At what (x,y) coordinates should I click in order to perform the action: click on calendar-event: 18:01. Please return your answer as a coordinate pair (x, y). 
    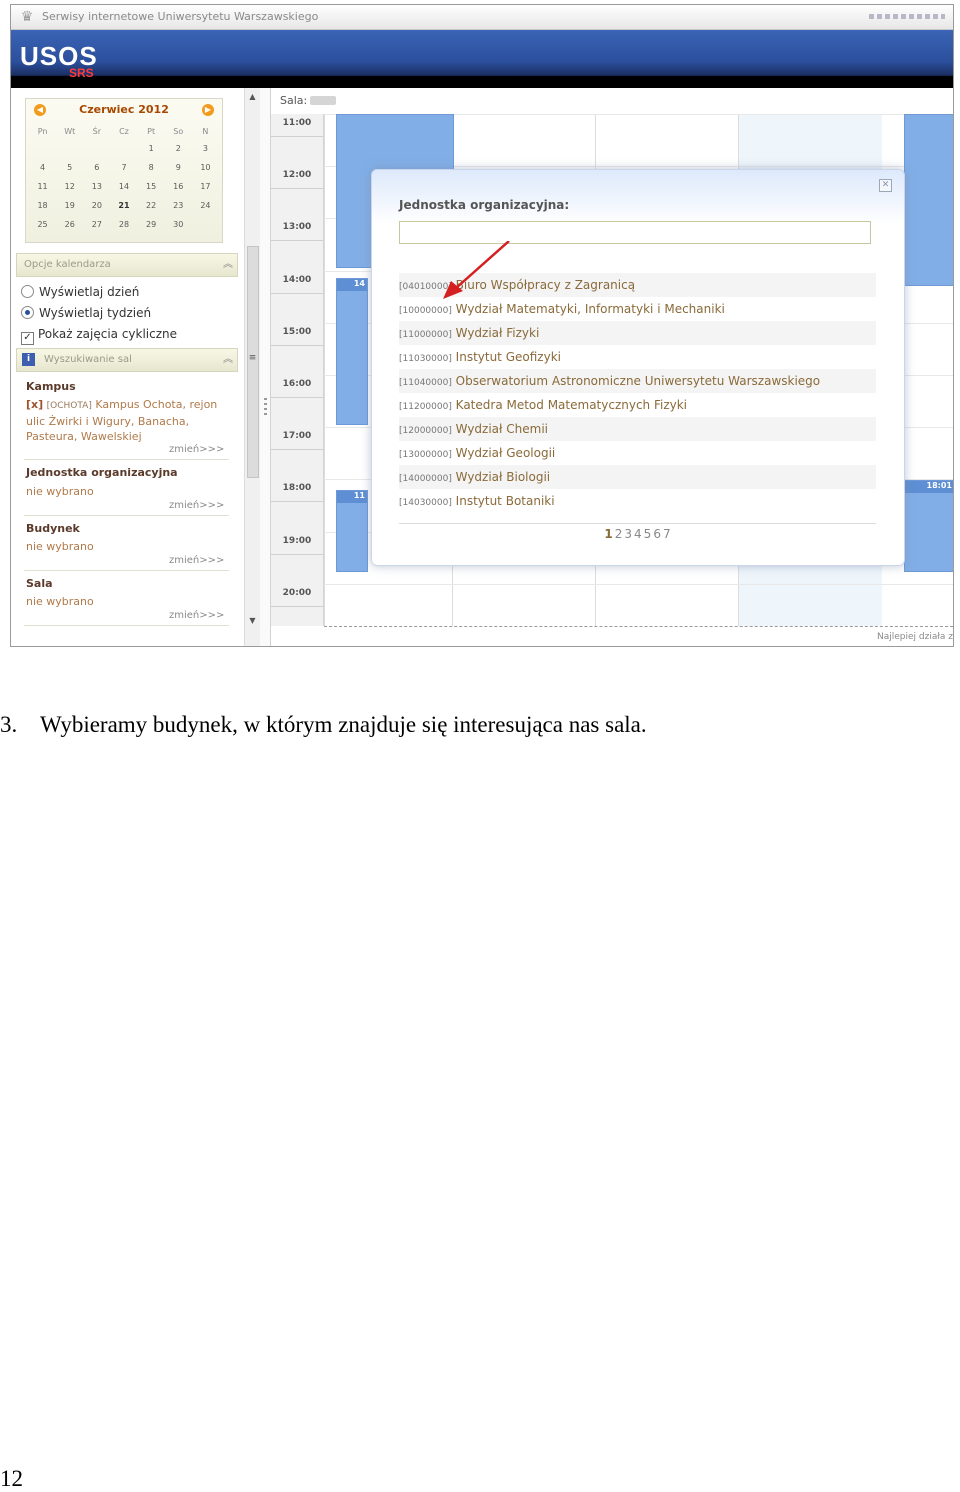
    Looking at the image, I should click on (928, 526).